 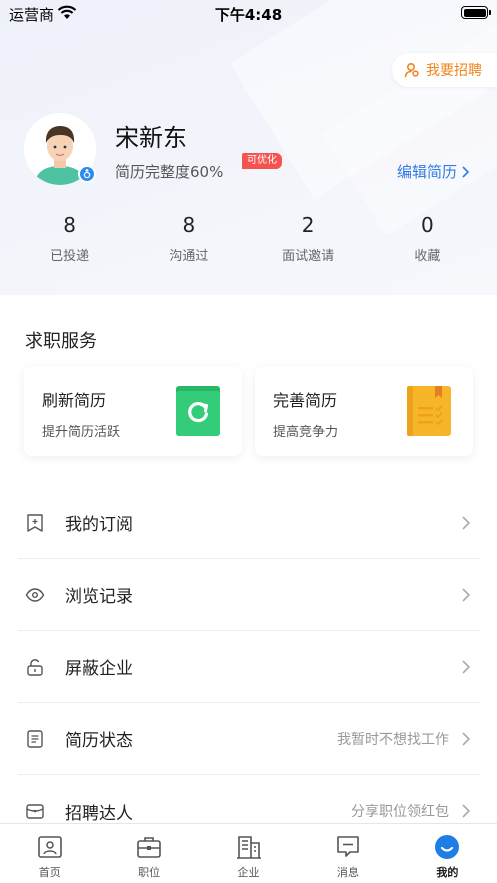 What do you see at coordinates (427, 256) in the screenshot?
I see `stat-label: 收藏` at bounding box center [427, 256].